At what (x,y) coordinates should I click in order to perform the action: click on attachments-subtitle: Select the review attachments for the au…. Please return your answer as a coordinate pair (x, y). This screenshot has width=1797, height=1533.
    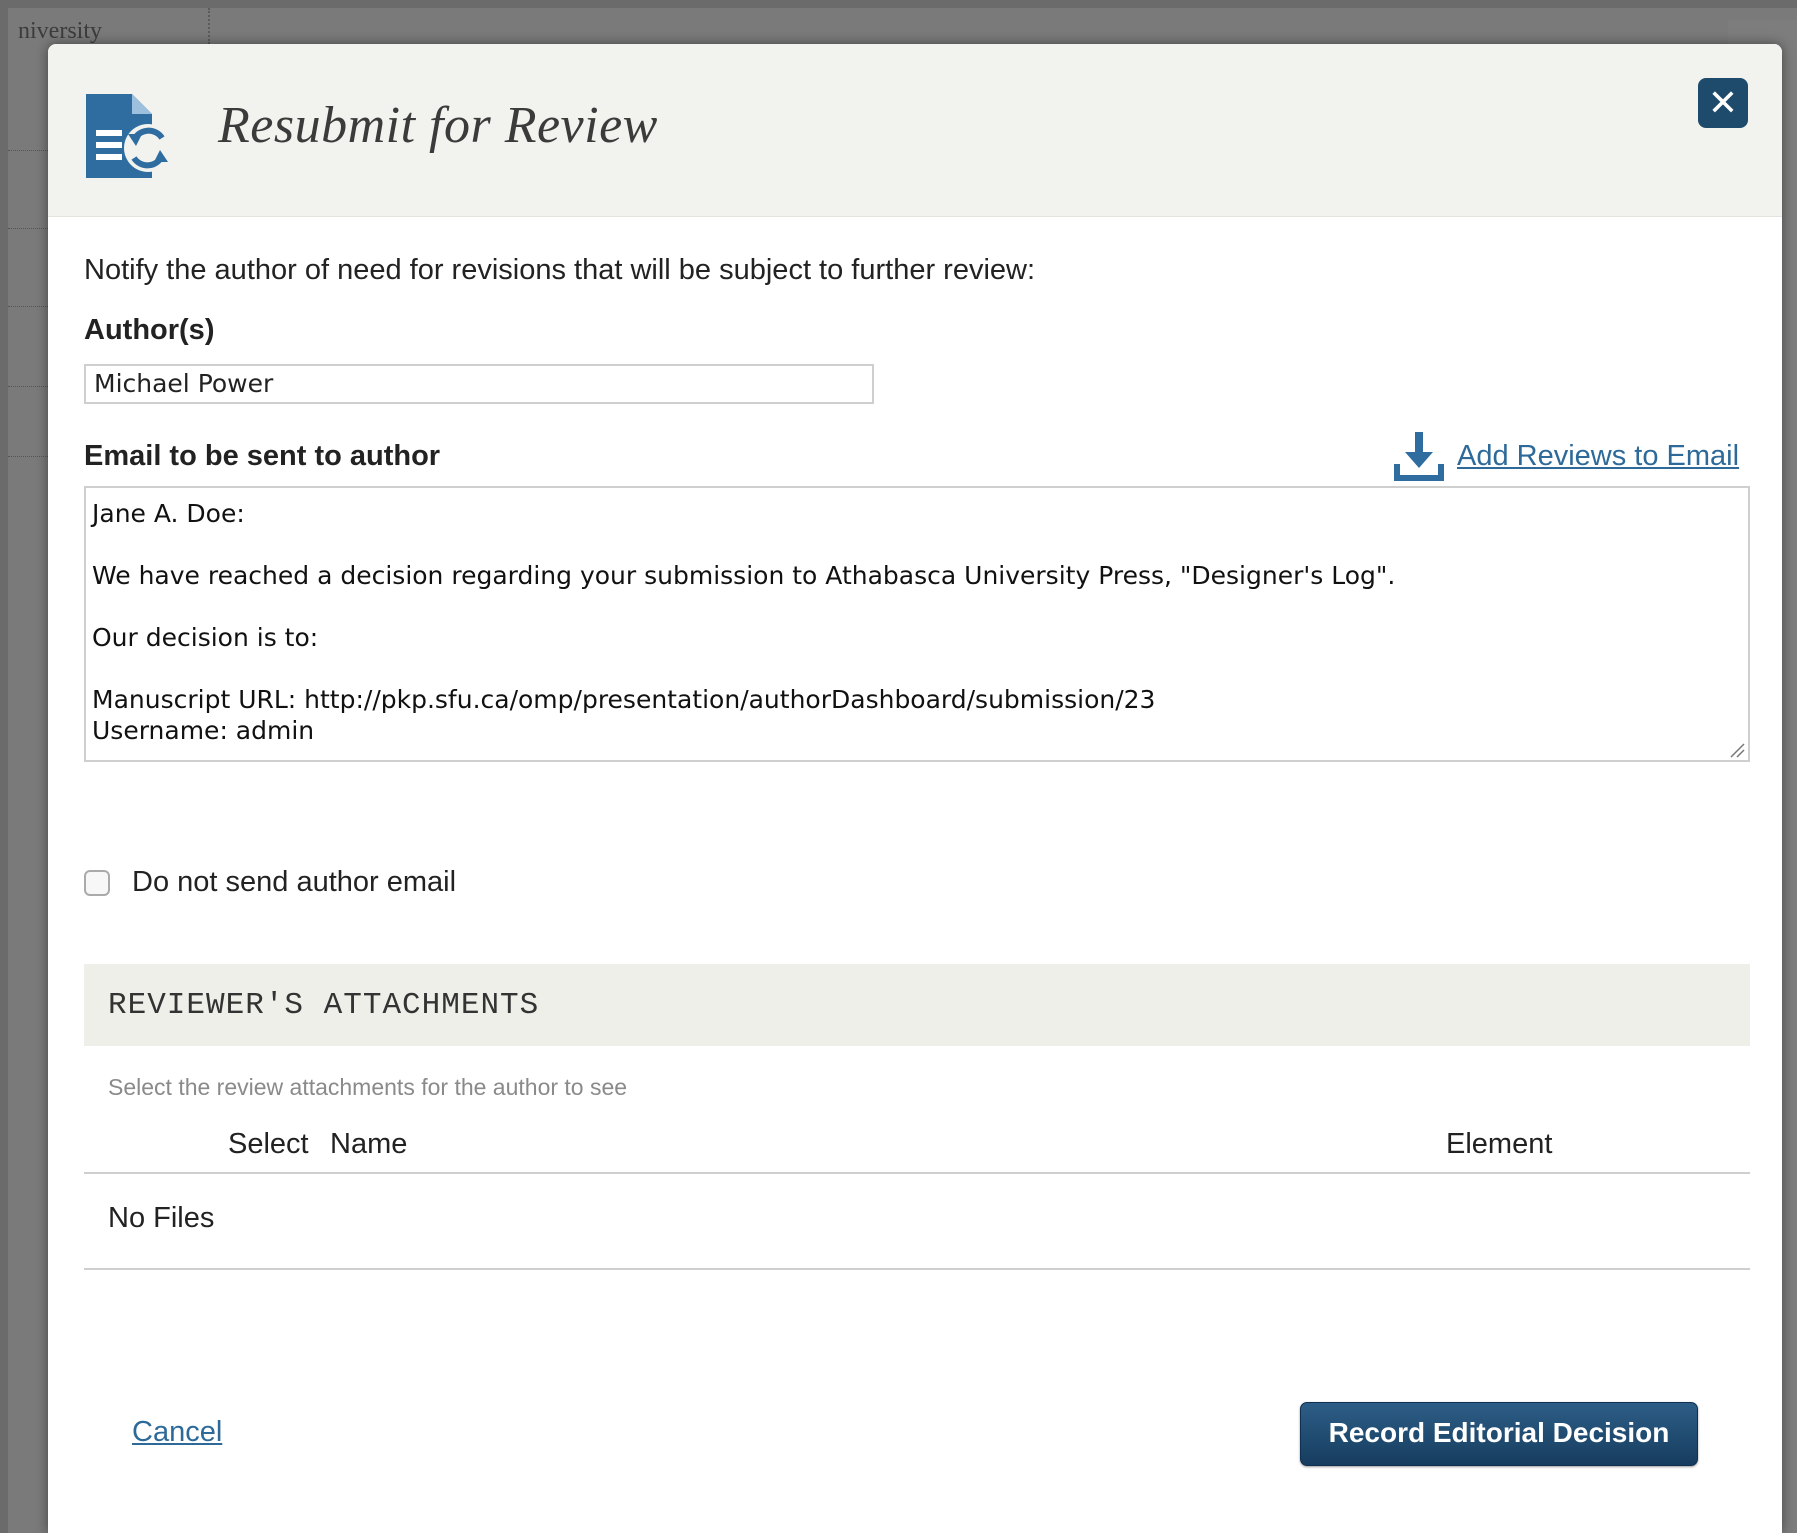
    Looking at the image, I should click on (368, 1087).